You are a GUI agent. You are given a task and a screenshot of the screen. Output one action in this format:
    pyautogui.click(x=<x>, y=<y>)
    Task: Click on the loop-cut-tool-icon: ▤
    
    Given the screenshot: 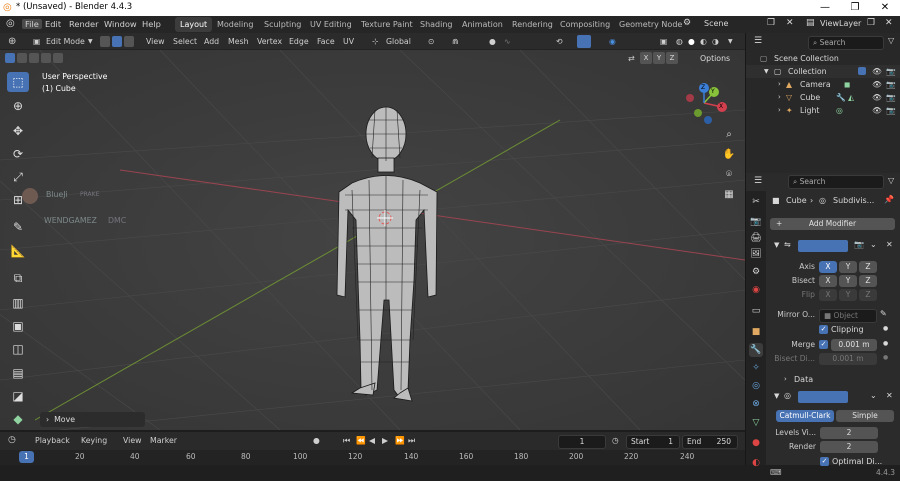 What is the action you would take?
    pyautogui.click(x=18, y=373)
    